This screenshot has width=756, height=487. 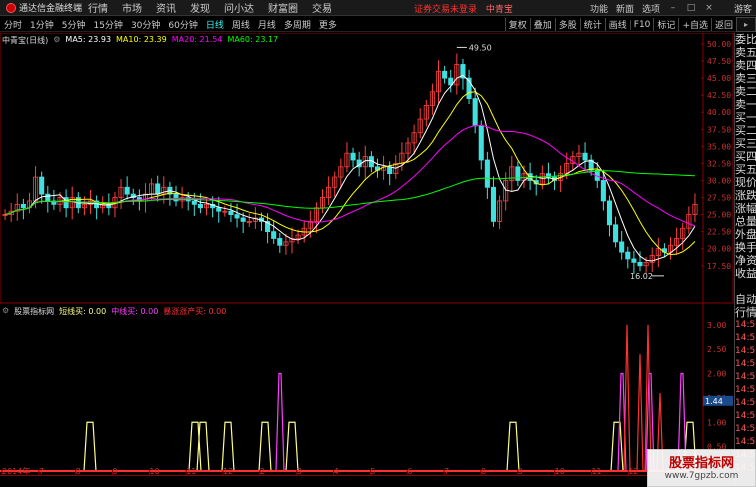 I want to click on period-1: 1分钟, so click(x=42, y=24).